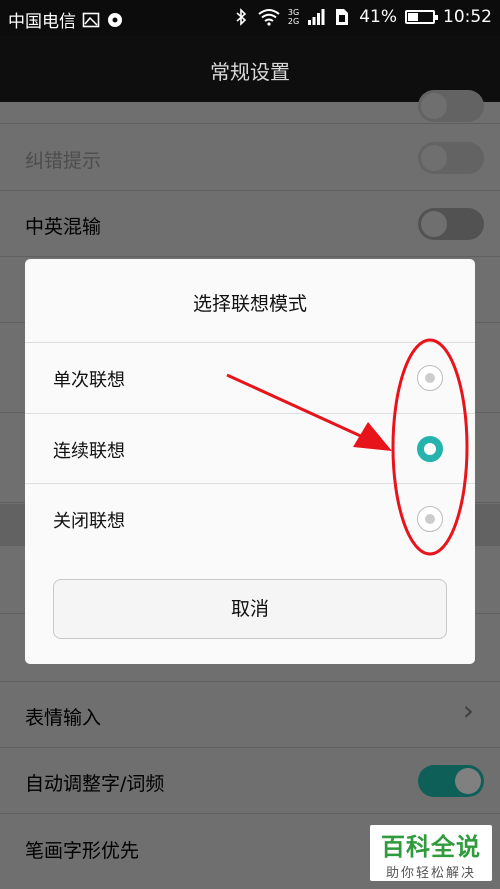 The image size is (500, 889). I want to click on option-label: 关闭联想, so click(89, 521).